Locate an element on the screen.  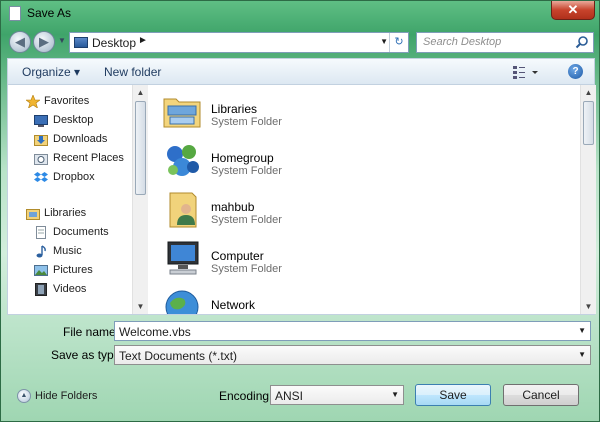
list-item-mahbub: mahbub System Folder is located at coordinates (312, 211).